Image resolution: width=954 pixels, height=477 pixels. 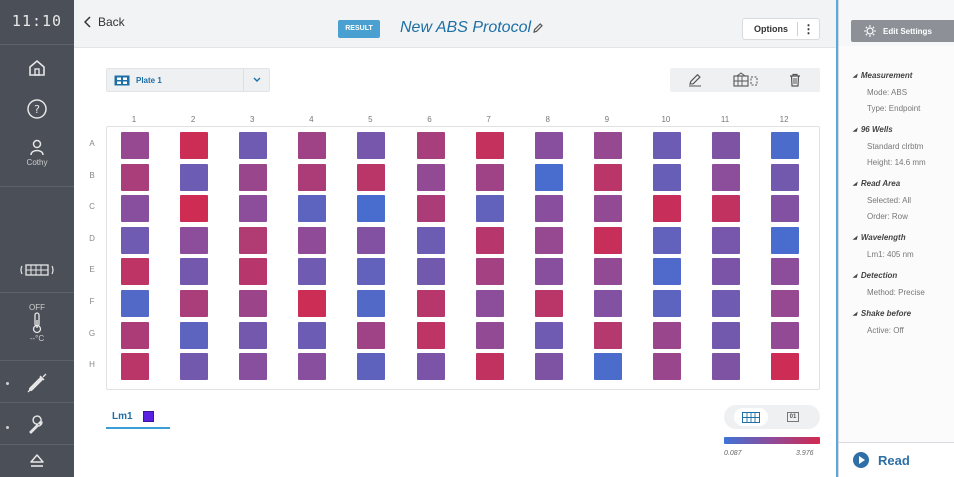 What do you see at coordinates (785, 272) in the screenshot?
I see `well-E12` at bounding box center [785, 272].